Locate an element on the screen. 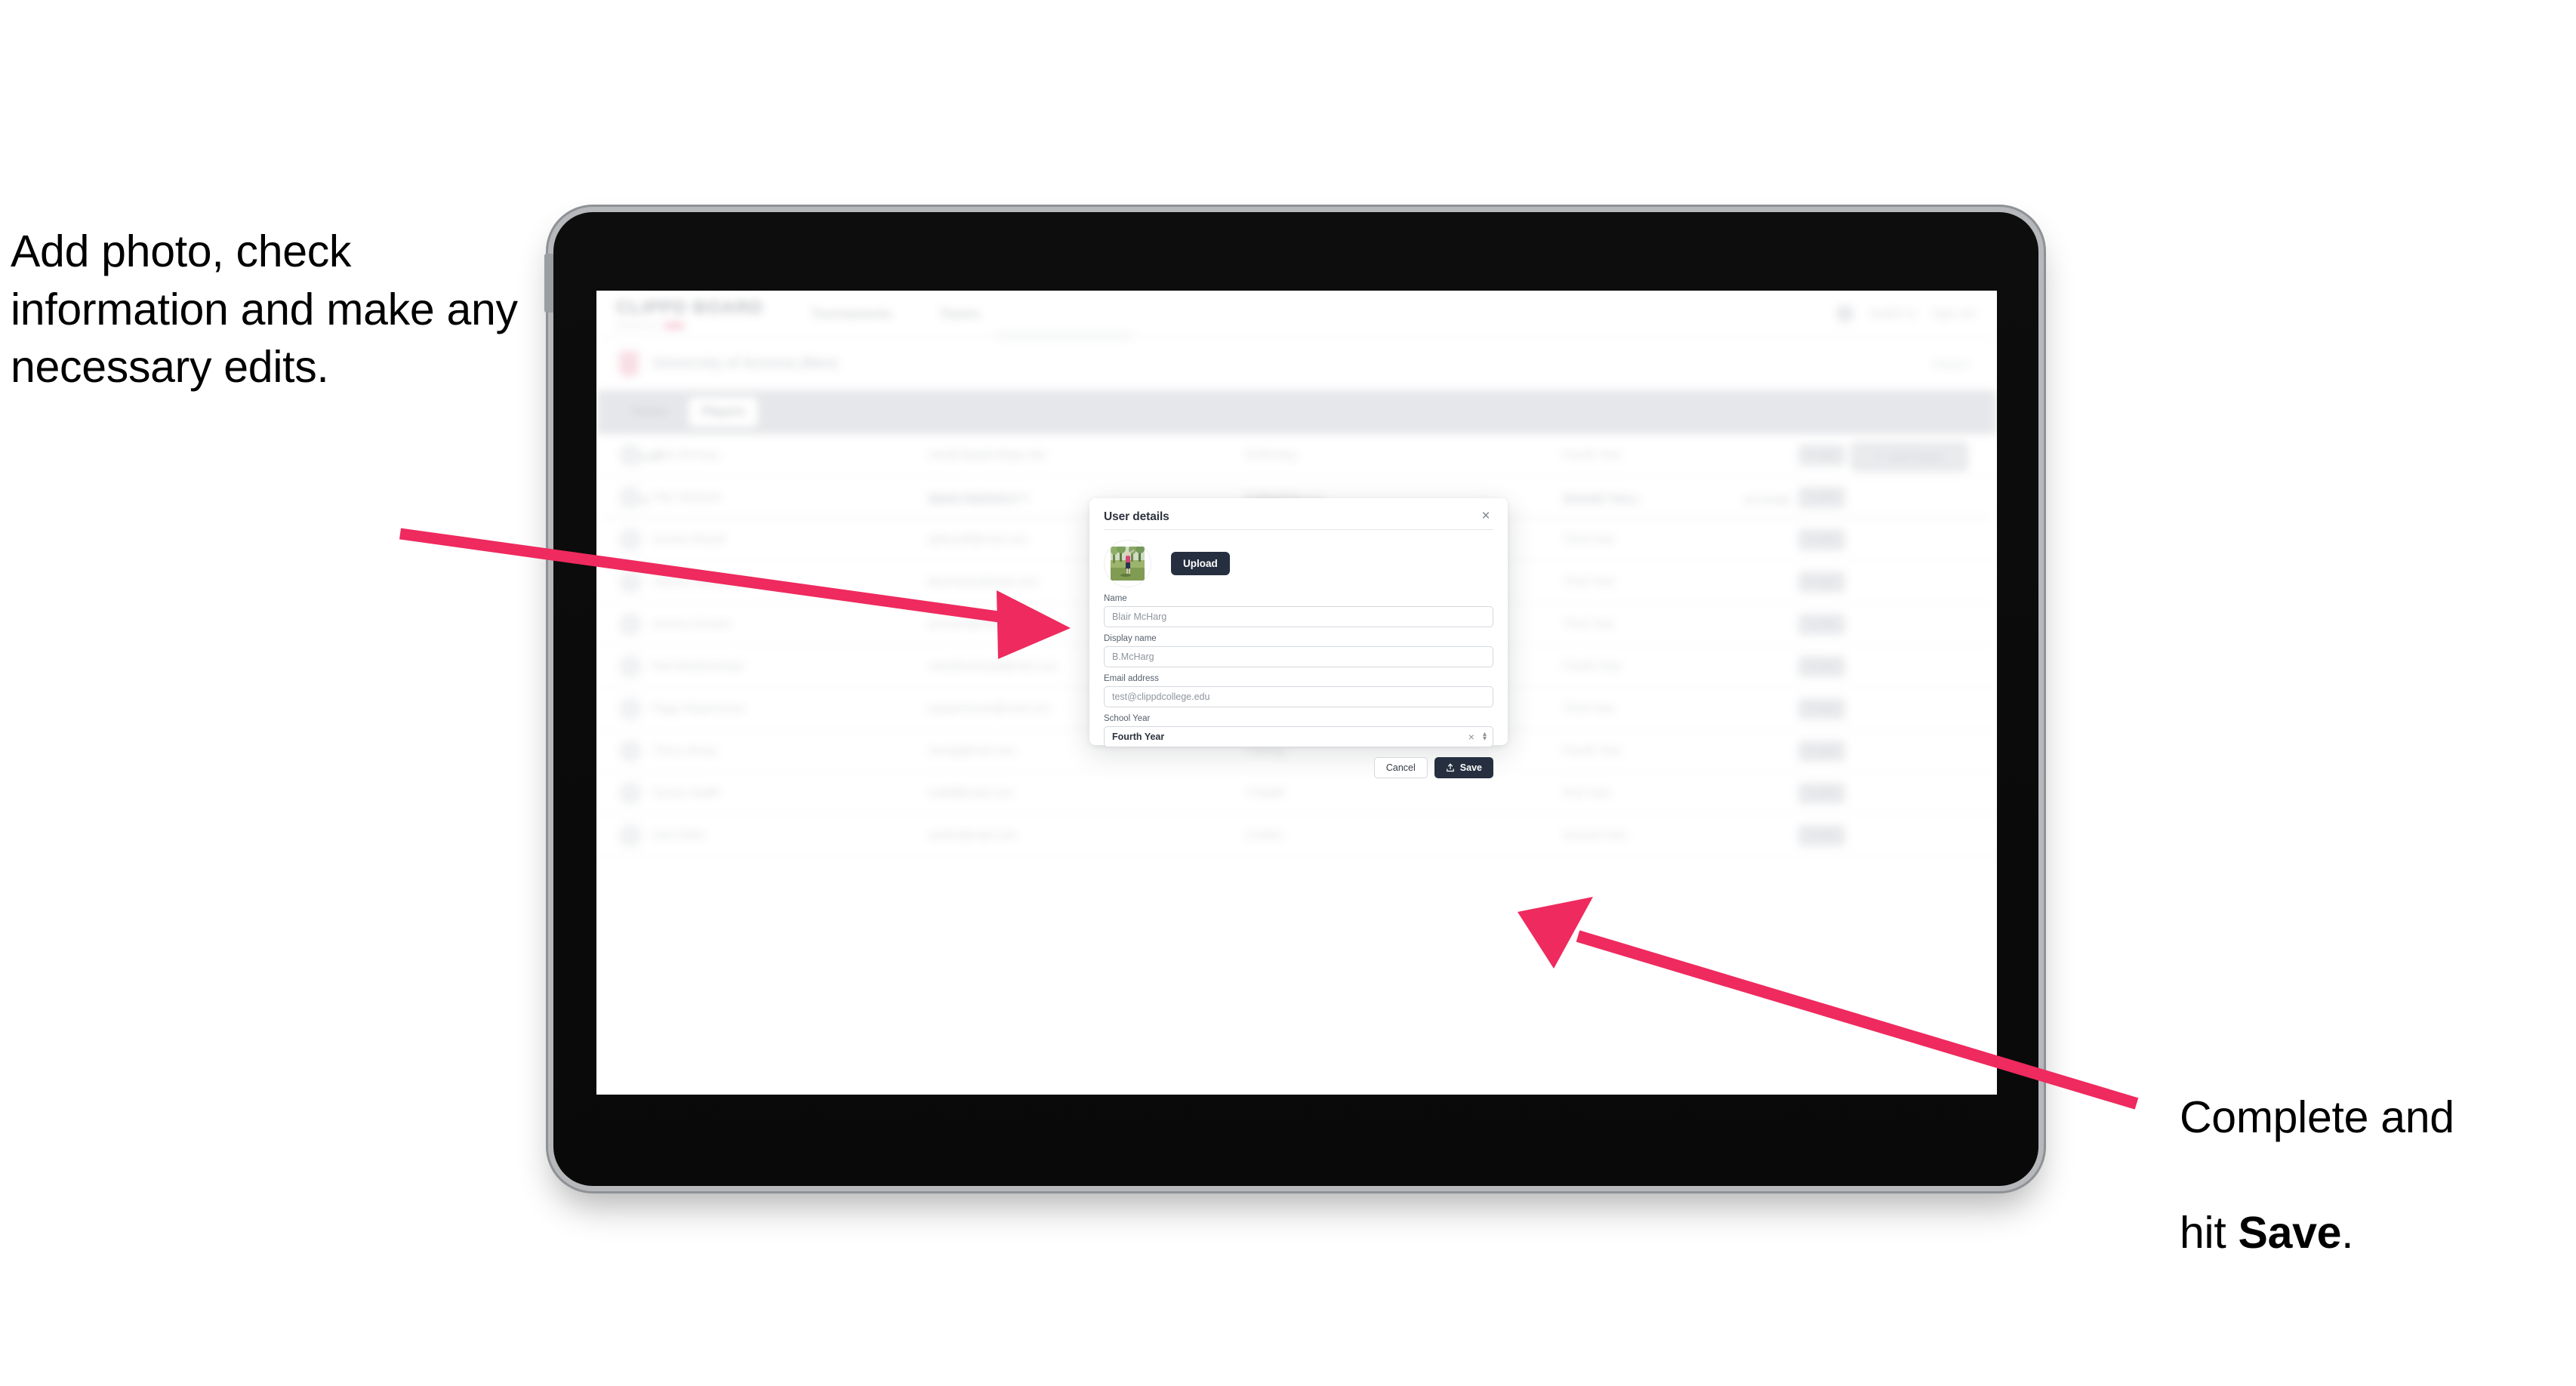 This screenshot has height=1386, width=2576. organization-bar: University of Arizona (Men) Season is located at coordinates (1296, 363).